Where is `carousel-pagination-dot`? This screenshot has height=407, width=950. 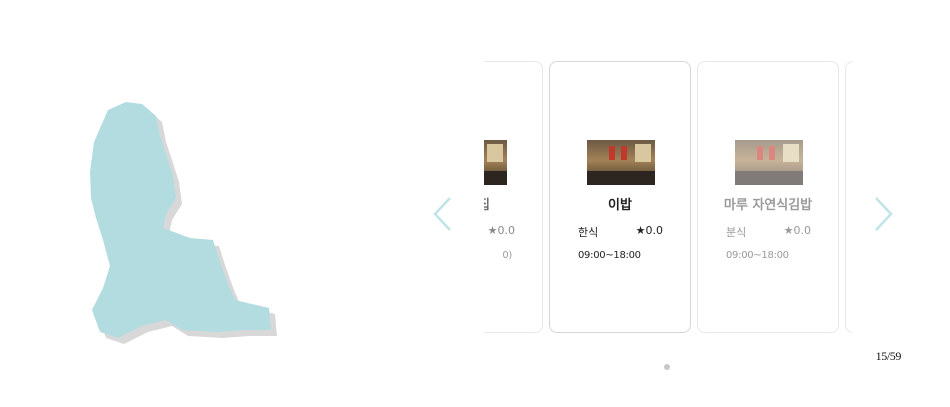
carousel-pagination-dot is located at coordinates (667, 367).